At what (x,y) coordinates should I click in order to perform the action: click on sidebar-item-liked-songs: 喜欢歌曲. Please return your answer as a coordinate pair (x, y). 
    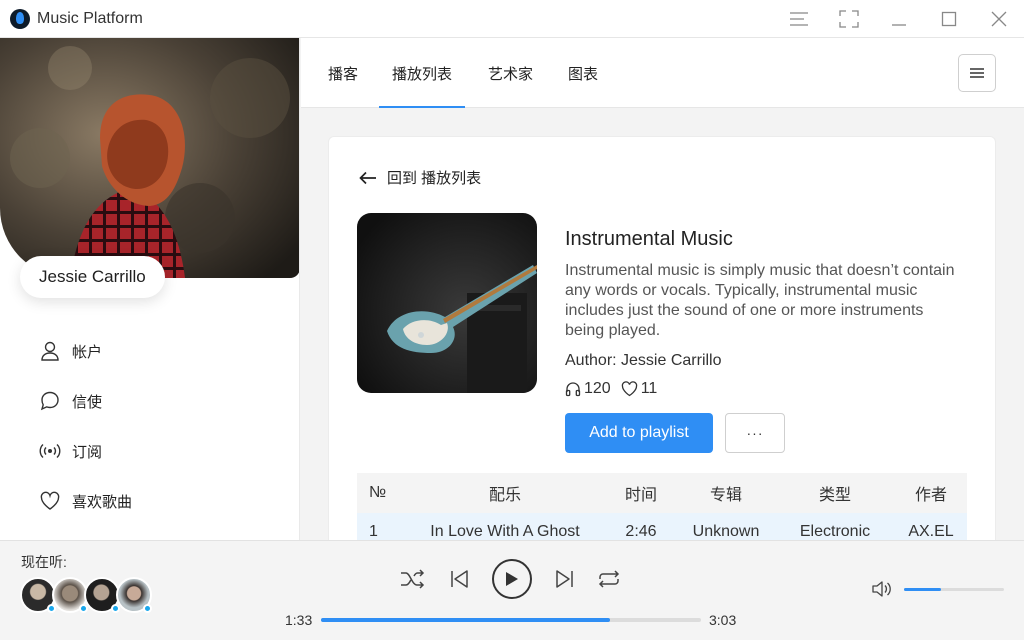
    Looking at the image, I should click on (85, 501).